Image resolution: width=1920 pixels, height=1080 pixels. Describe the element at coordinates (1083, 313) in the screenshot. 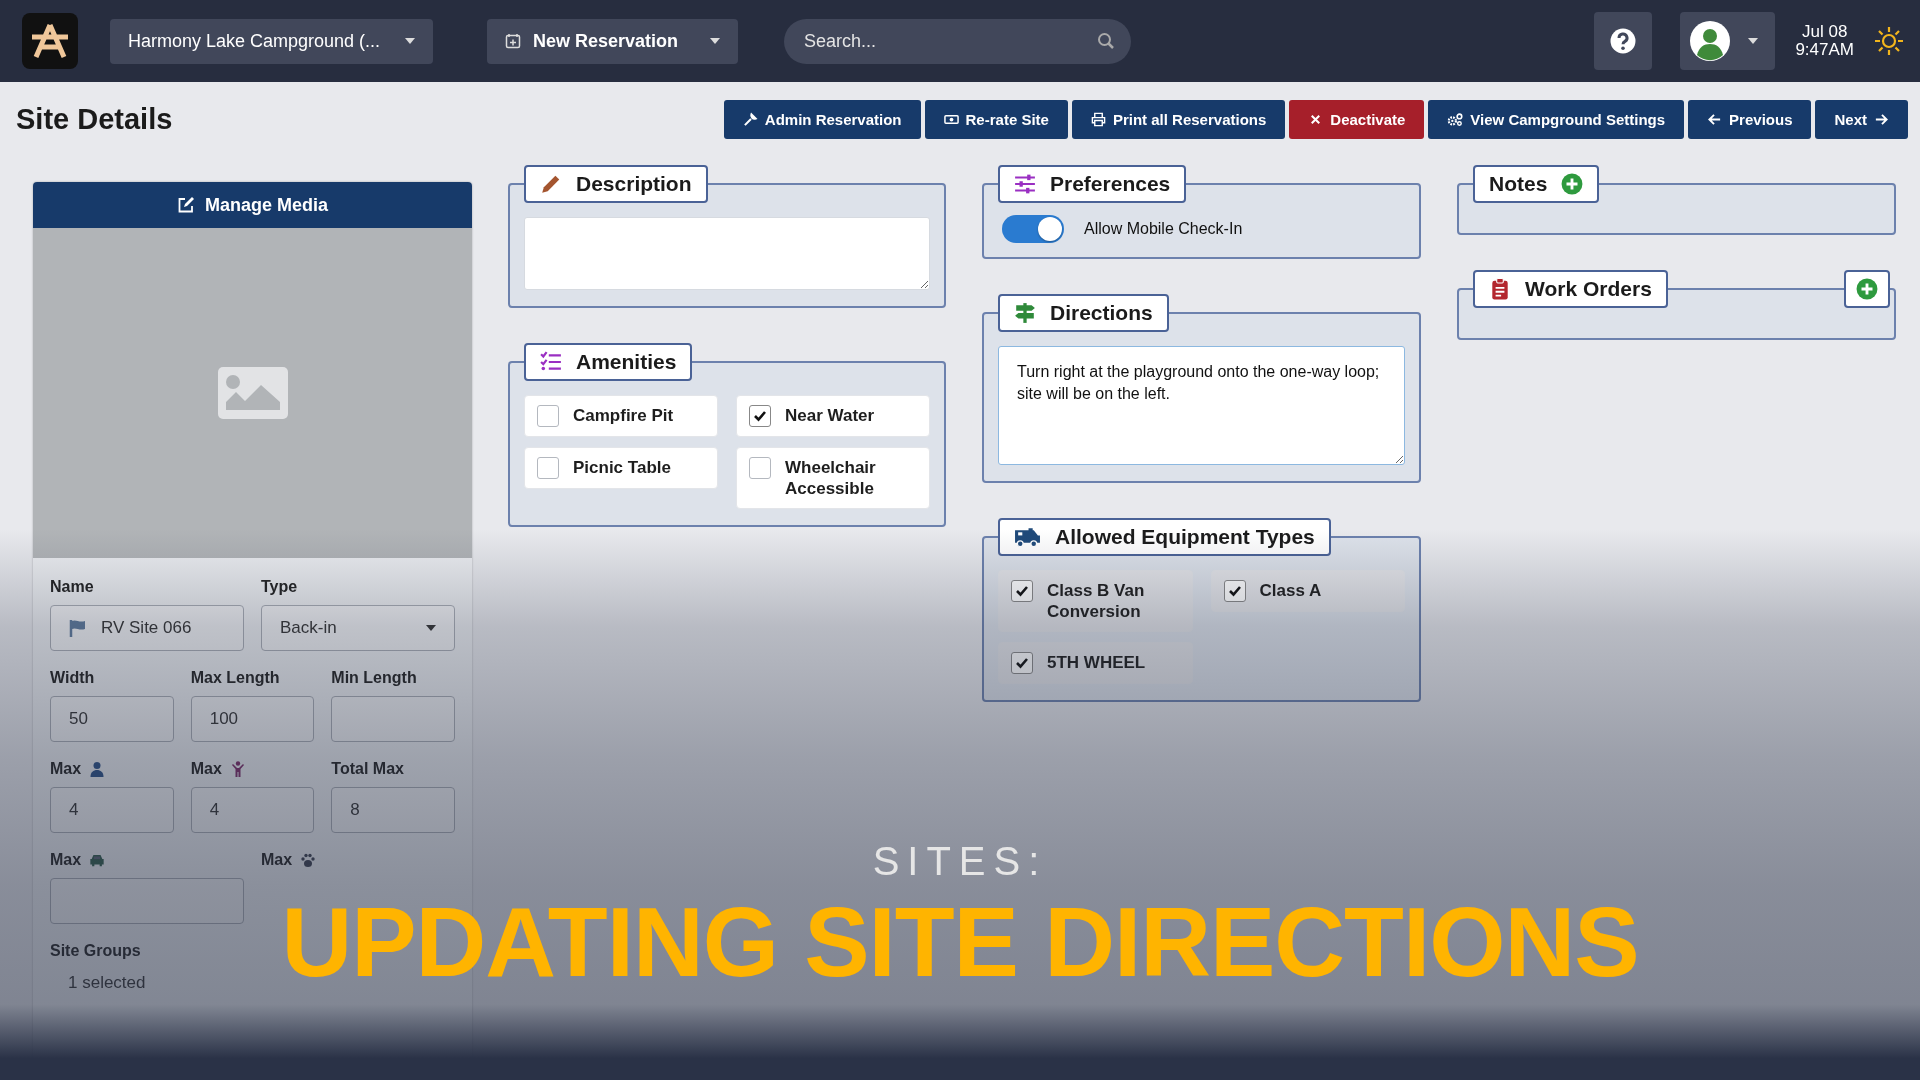

I see `panel-title: Directions` at that location.